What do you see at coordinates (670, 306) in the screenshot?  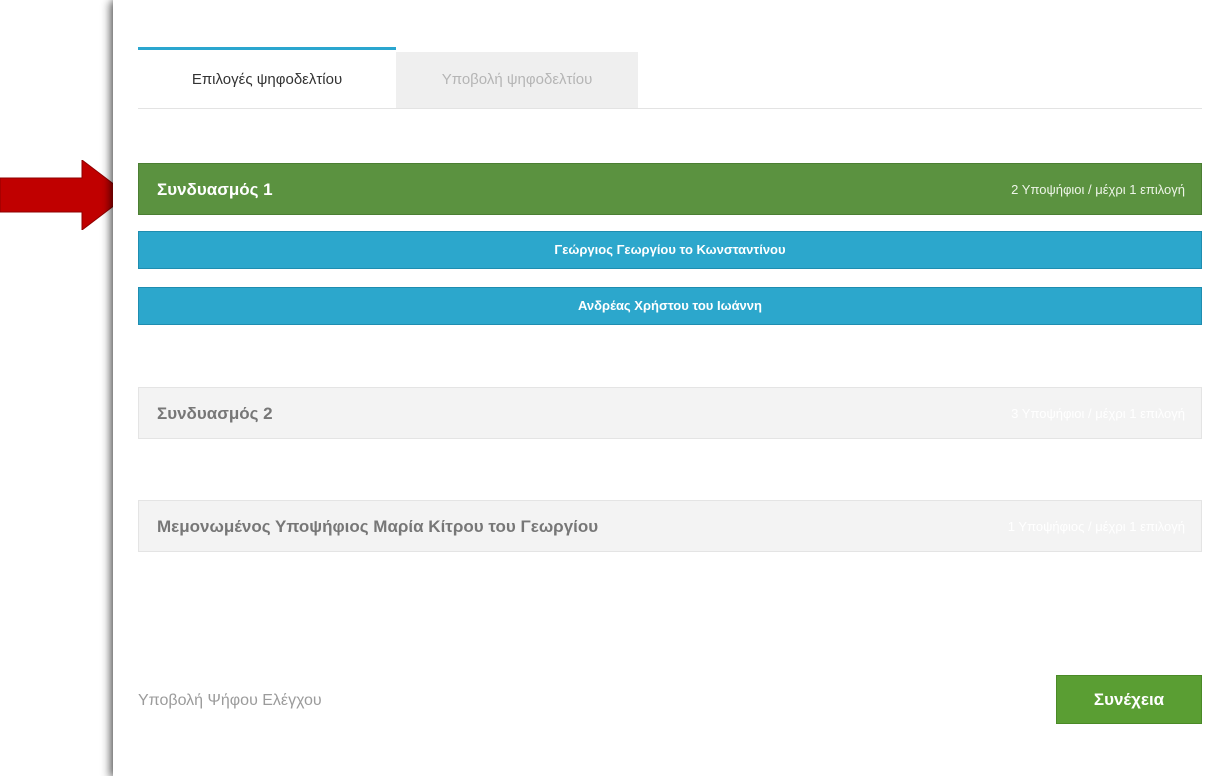 I see `candidate-button: Ανδρέας Χρήστου του Ιωάννη` at bounding box center [670, 306].